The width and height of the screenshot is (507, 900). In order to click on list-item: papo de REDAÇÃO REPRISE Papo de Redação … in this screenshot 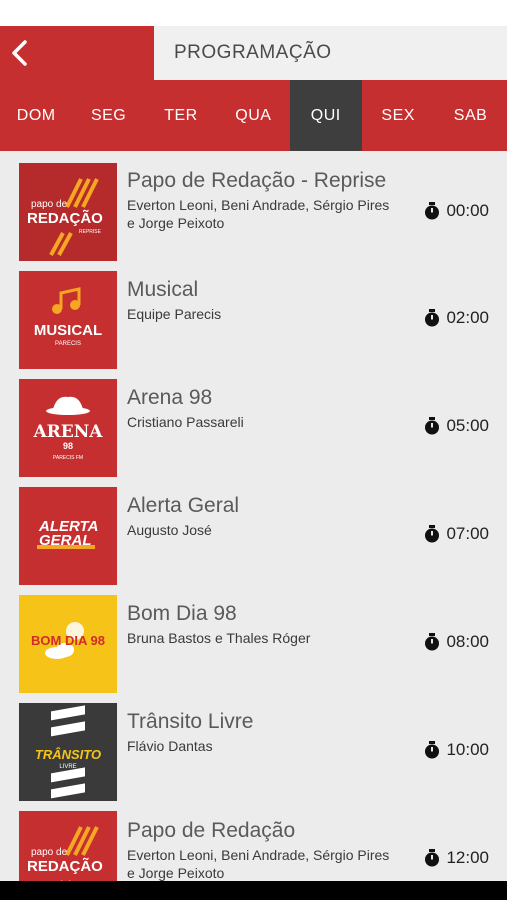, I will do `click(253, 206)`.